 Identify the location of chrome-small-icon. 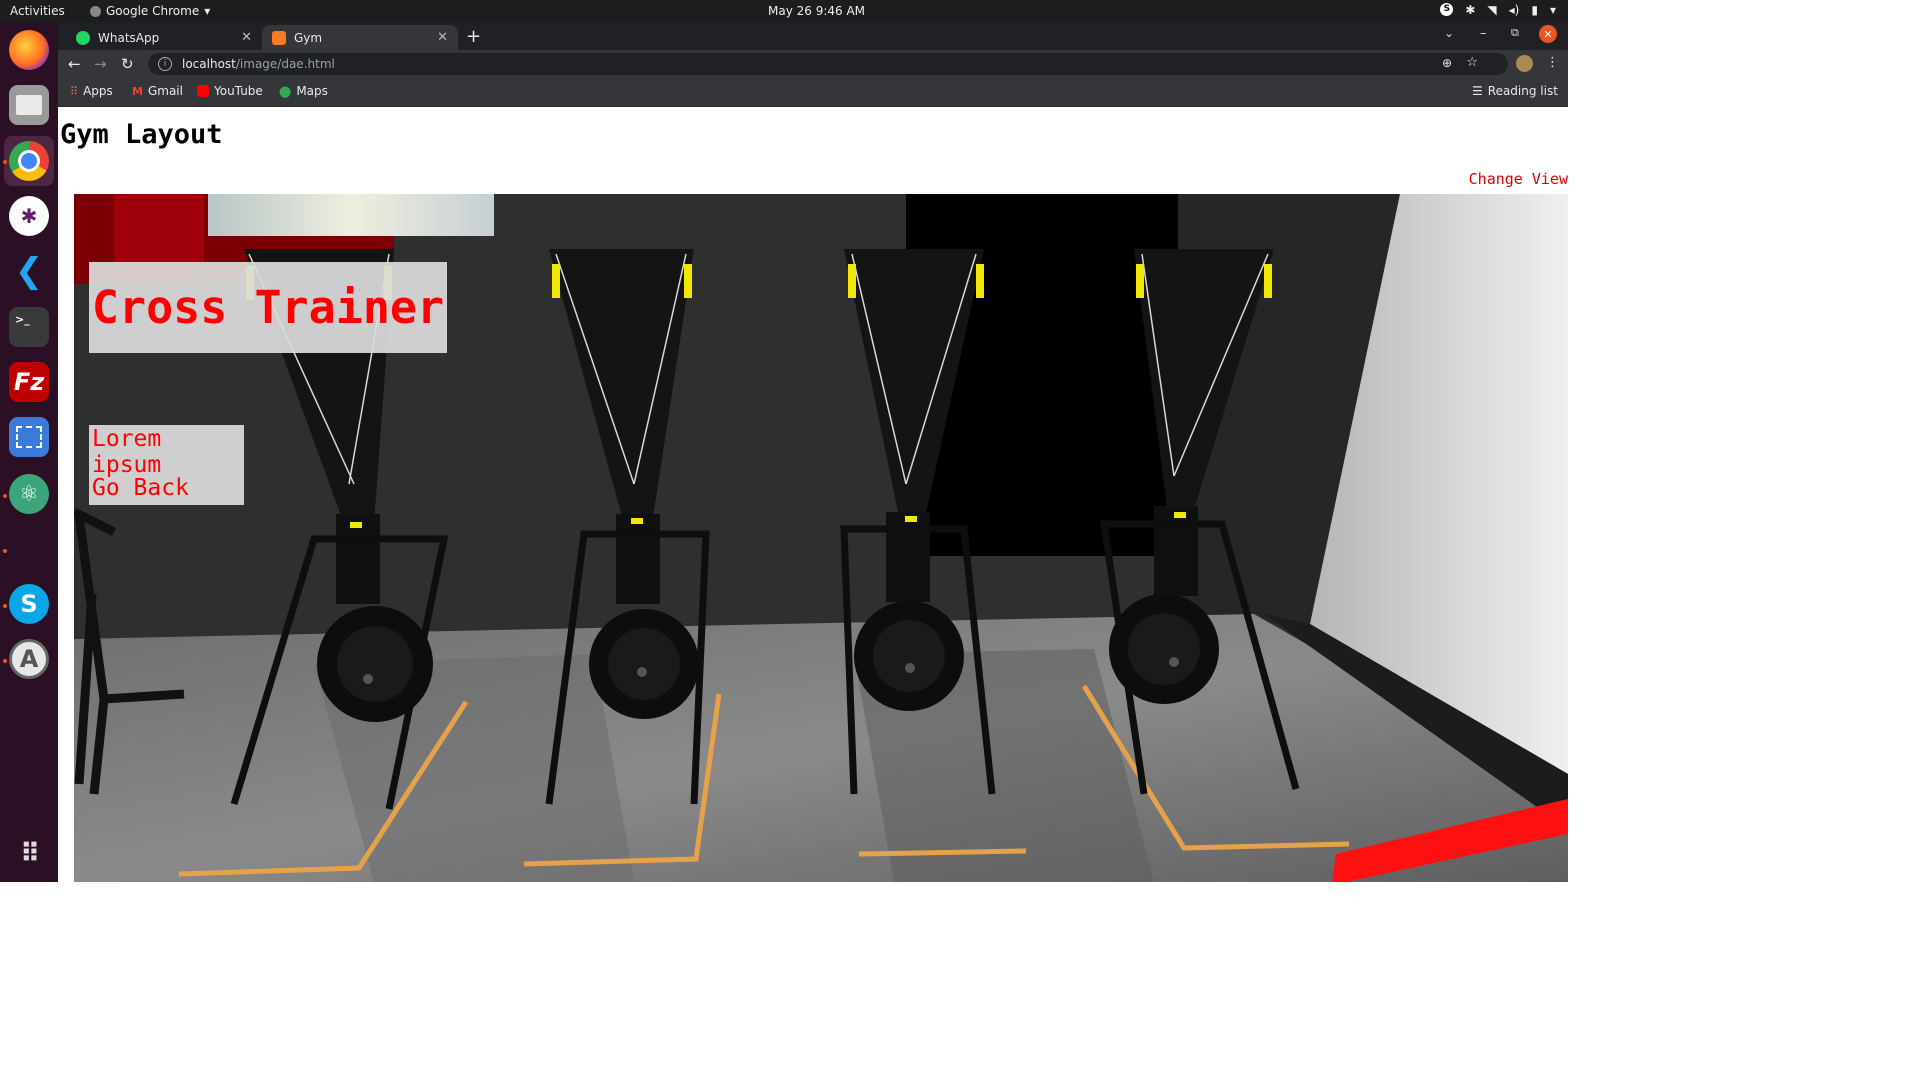
(95, 11).